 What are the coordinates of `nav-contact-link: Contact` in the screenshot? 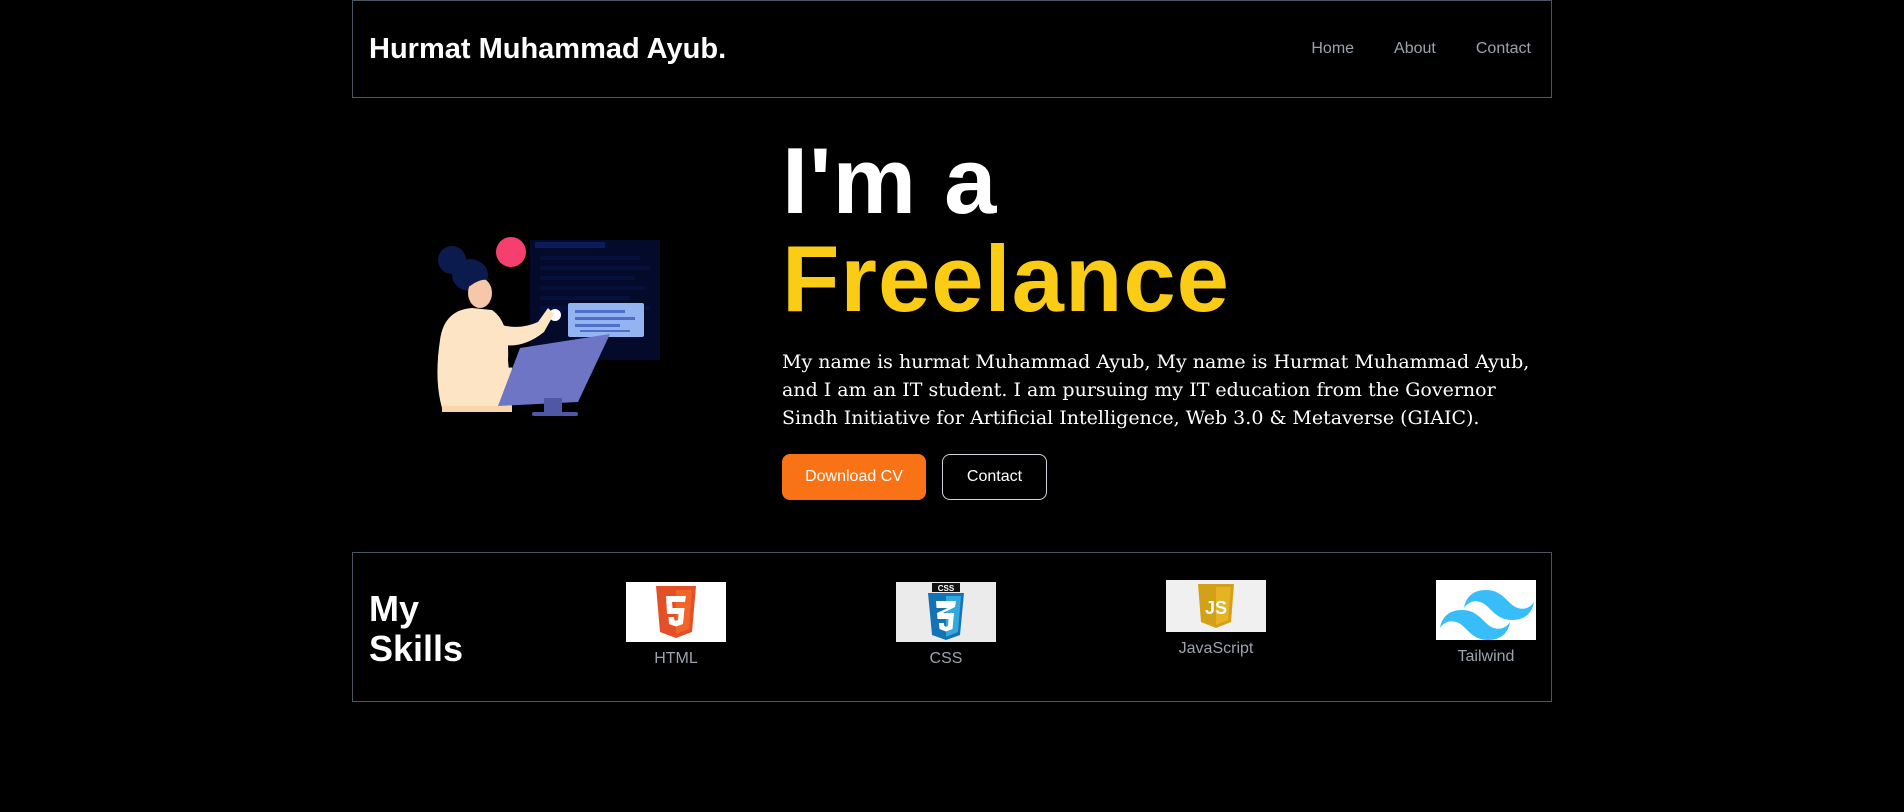 It's located at (1503, 49).